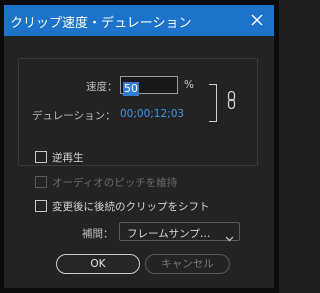  Describe the element at coordinates (149, 86) in the screenshot. I see `speed-input: 50` at that location.